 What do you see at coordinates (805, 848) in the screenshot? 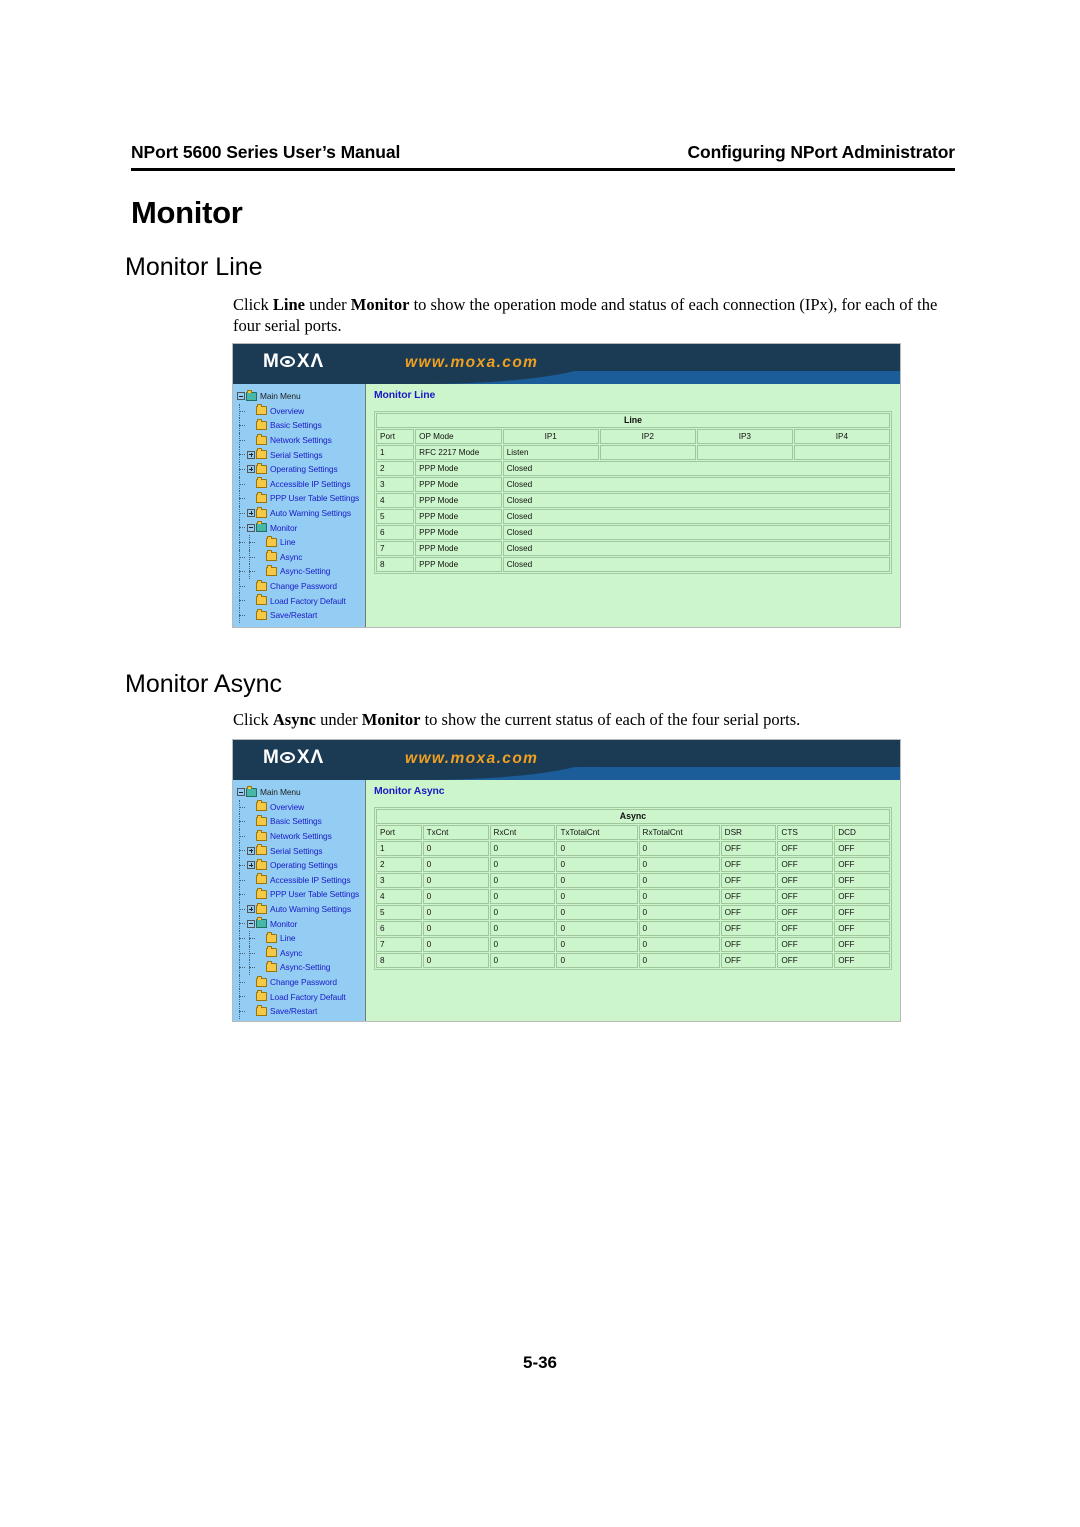
I see `cell-cts: OFF` at bounding box center [805, 848].